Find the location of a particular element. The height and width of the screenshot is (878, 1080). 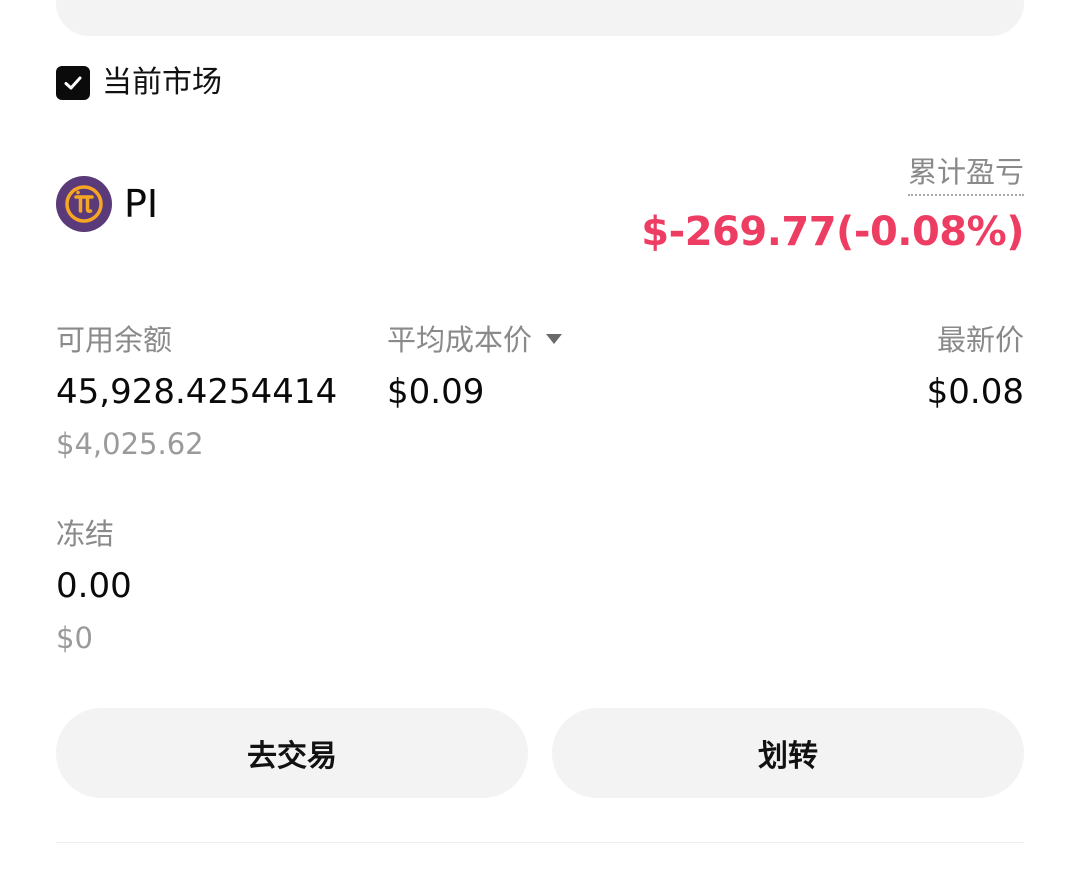

section-divider is located at coordinates (540, 842).